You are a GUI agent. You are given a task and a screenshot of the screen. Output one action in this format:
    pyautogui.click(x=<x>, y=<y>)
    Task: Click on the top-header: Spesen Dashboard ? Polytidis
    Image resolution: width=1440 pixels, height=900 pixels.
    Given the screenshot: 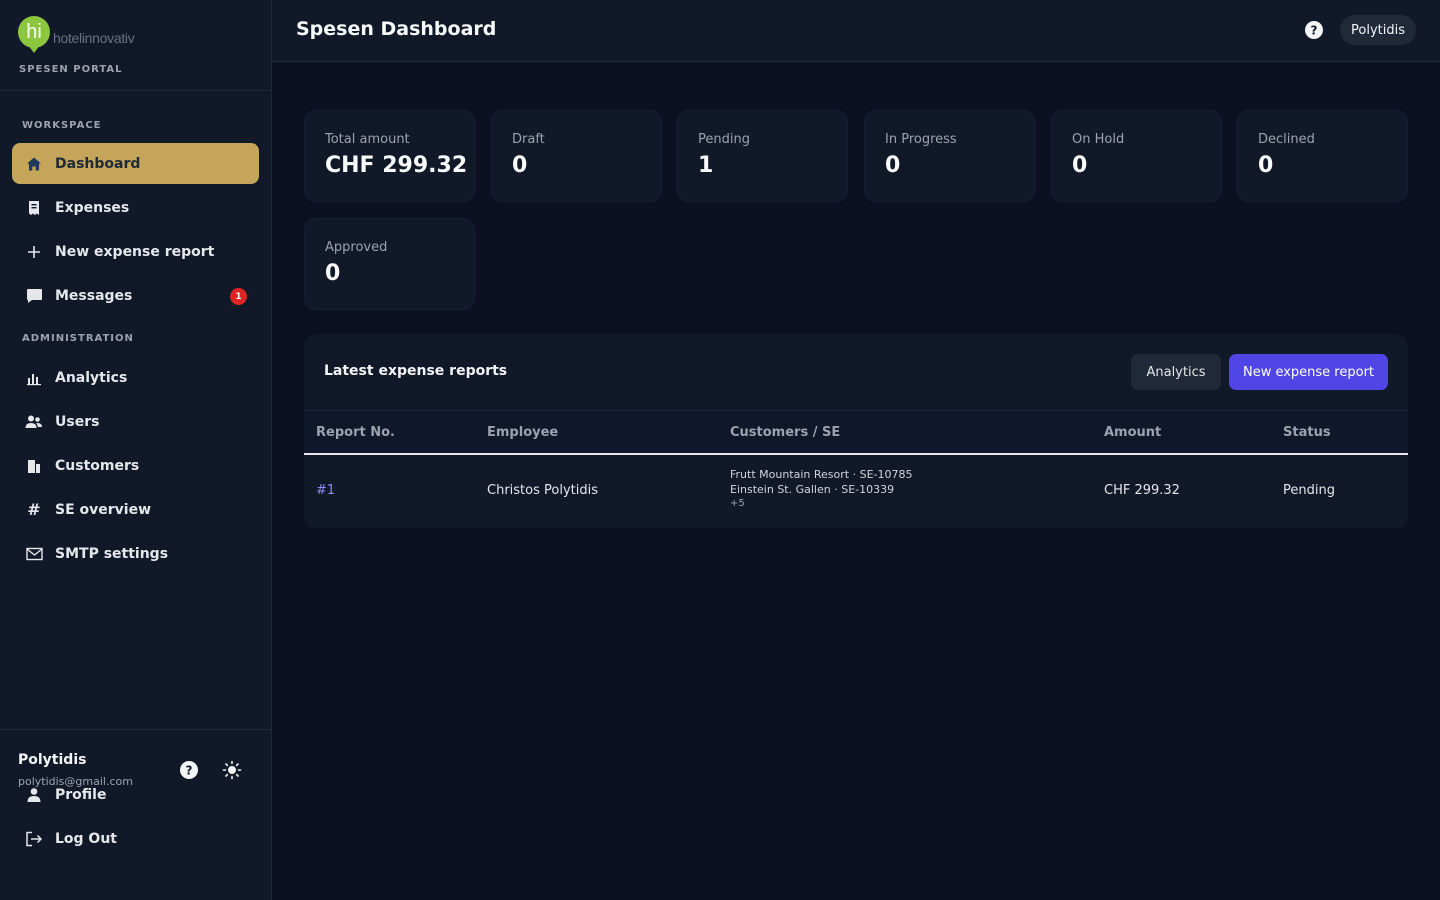 What is the action you would take?
    pyautogui.click(x=856, y=31)
    